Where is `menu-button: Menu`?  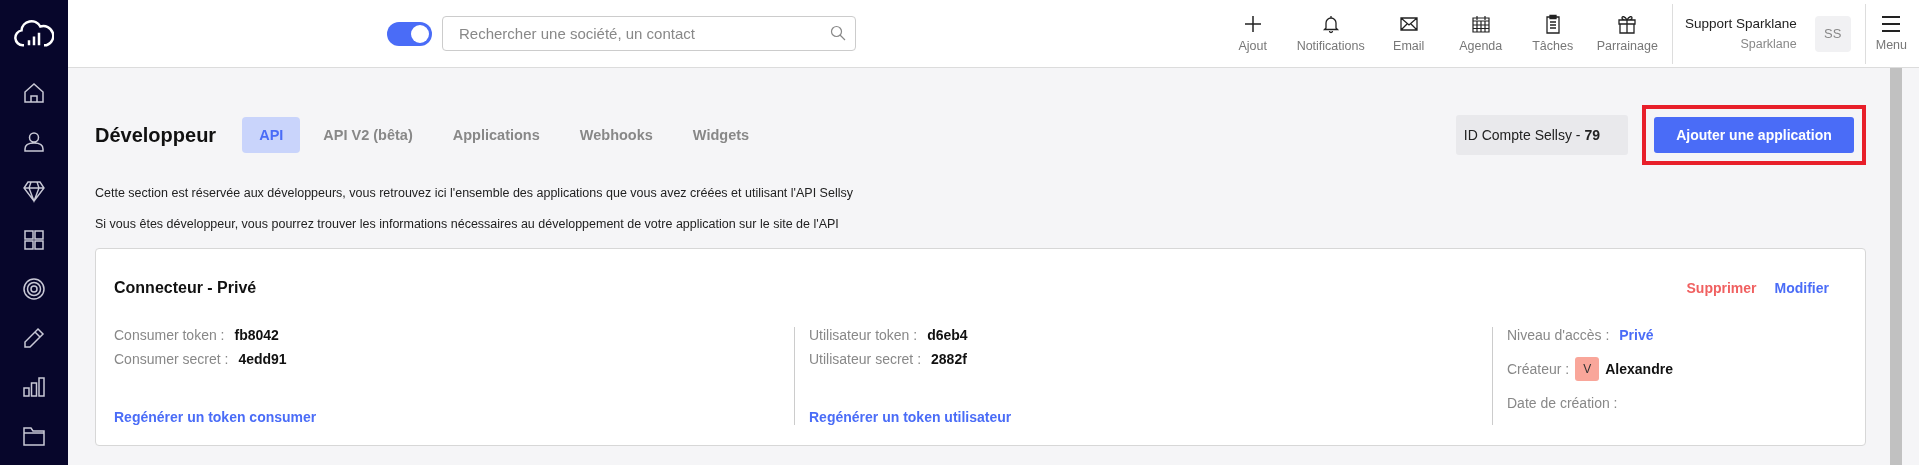 menu-button: Menu is located at coordinates (1892, 33).